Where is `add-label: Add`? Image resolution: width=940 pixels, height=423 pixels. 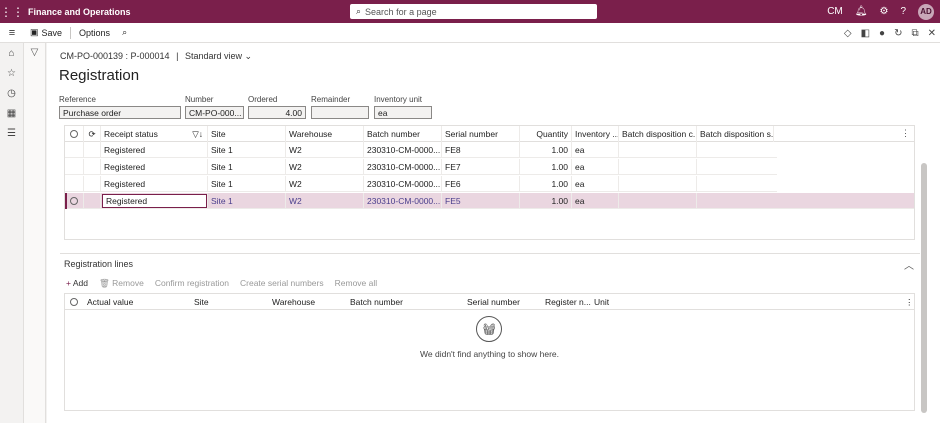
add-label: Add is located at coordinates (80, 283).